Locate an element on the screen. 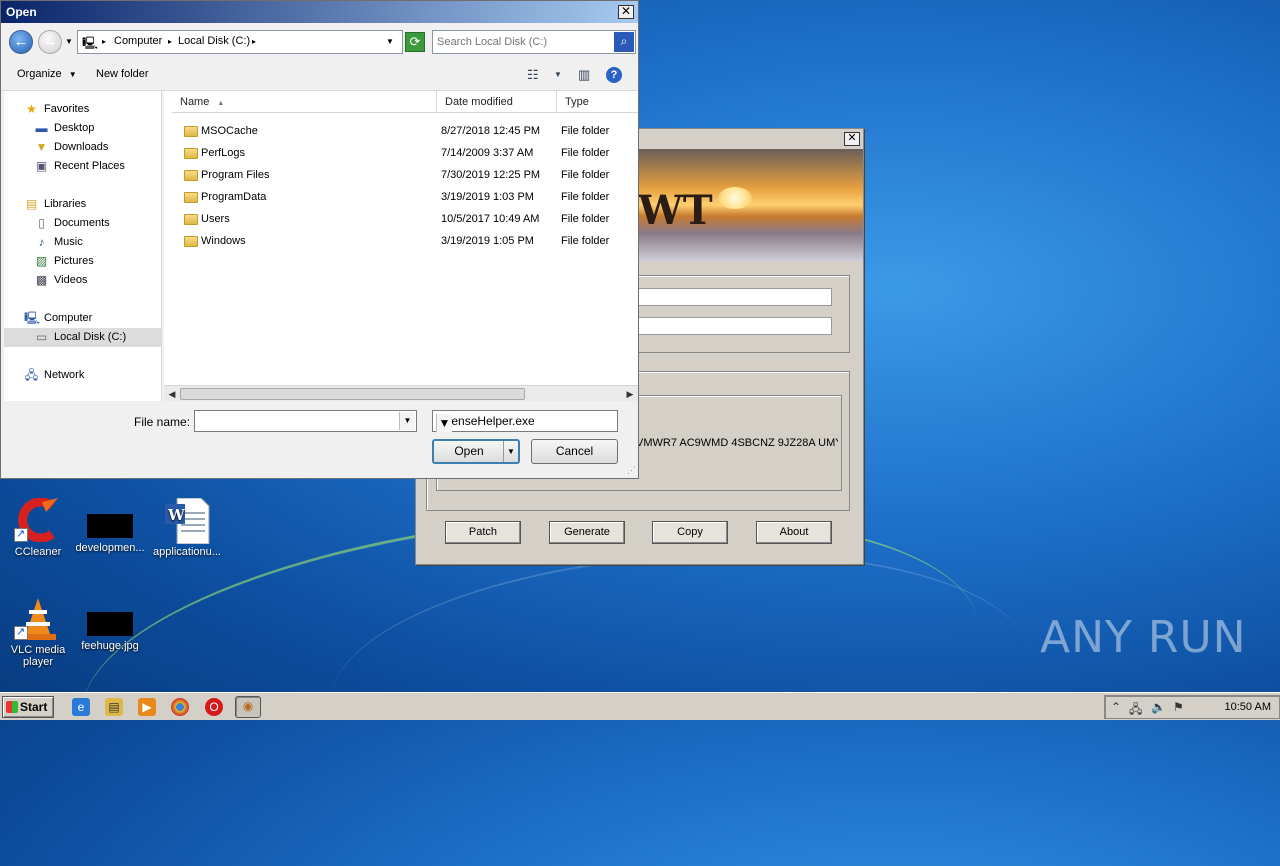 The width and height of the screenshot is (1280, 866). breadcrumb-local-disk: Local Disk (C:) is located at coordinates (214, 41).